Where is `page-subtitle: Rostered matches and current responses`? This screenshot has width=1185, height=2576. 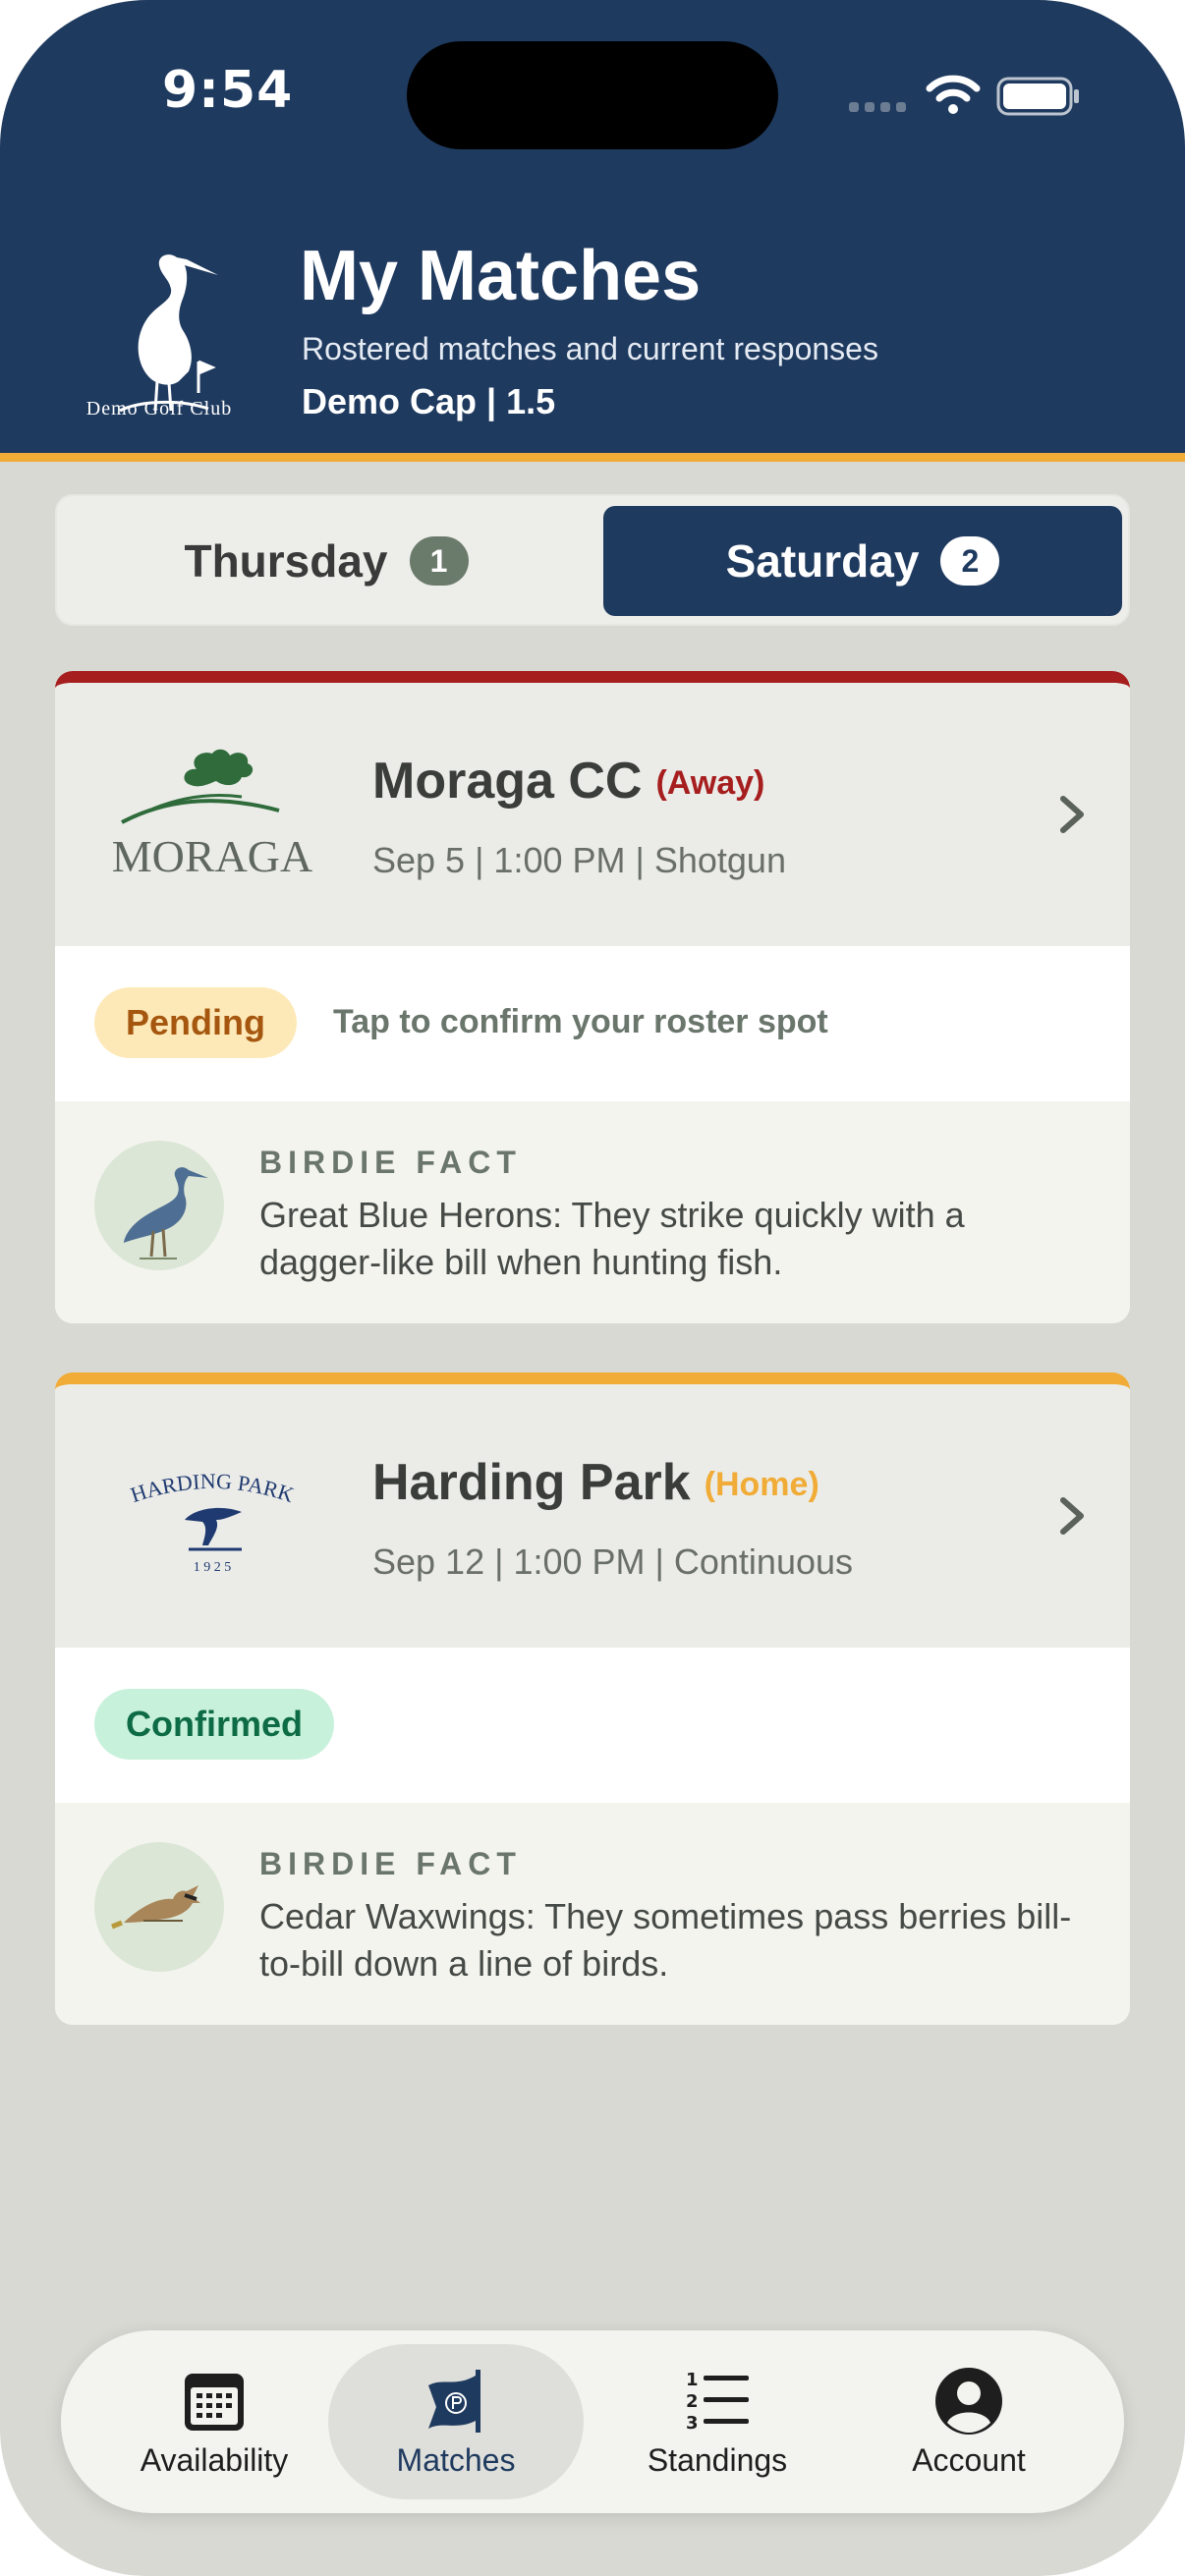
page-subtitle: Rostered matches and current responses is located at coordinates (590, 348).